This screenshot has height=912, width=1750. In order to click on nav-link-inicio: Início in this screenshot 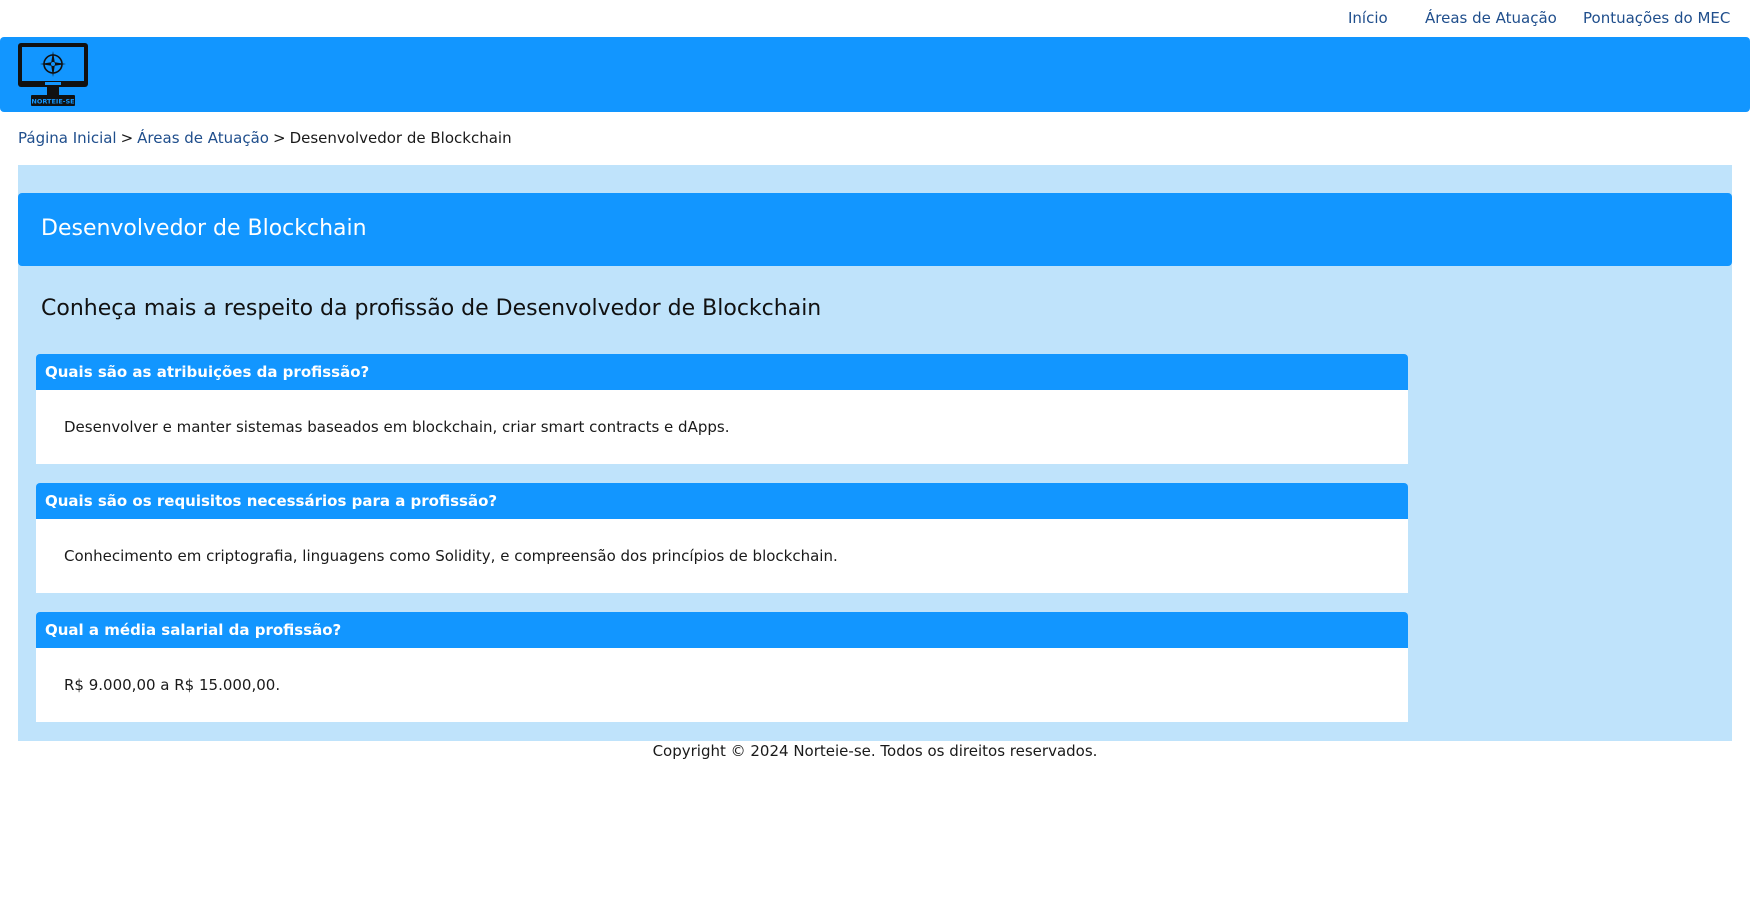, I will do `click(1368, 18)`.